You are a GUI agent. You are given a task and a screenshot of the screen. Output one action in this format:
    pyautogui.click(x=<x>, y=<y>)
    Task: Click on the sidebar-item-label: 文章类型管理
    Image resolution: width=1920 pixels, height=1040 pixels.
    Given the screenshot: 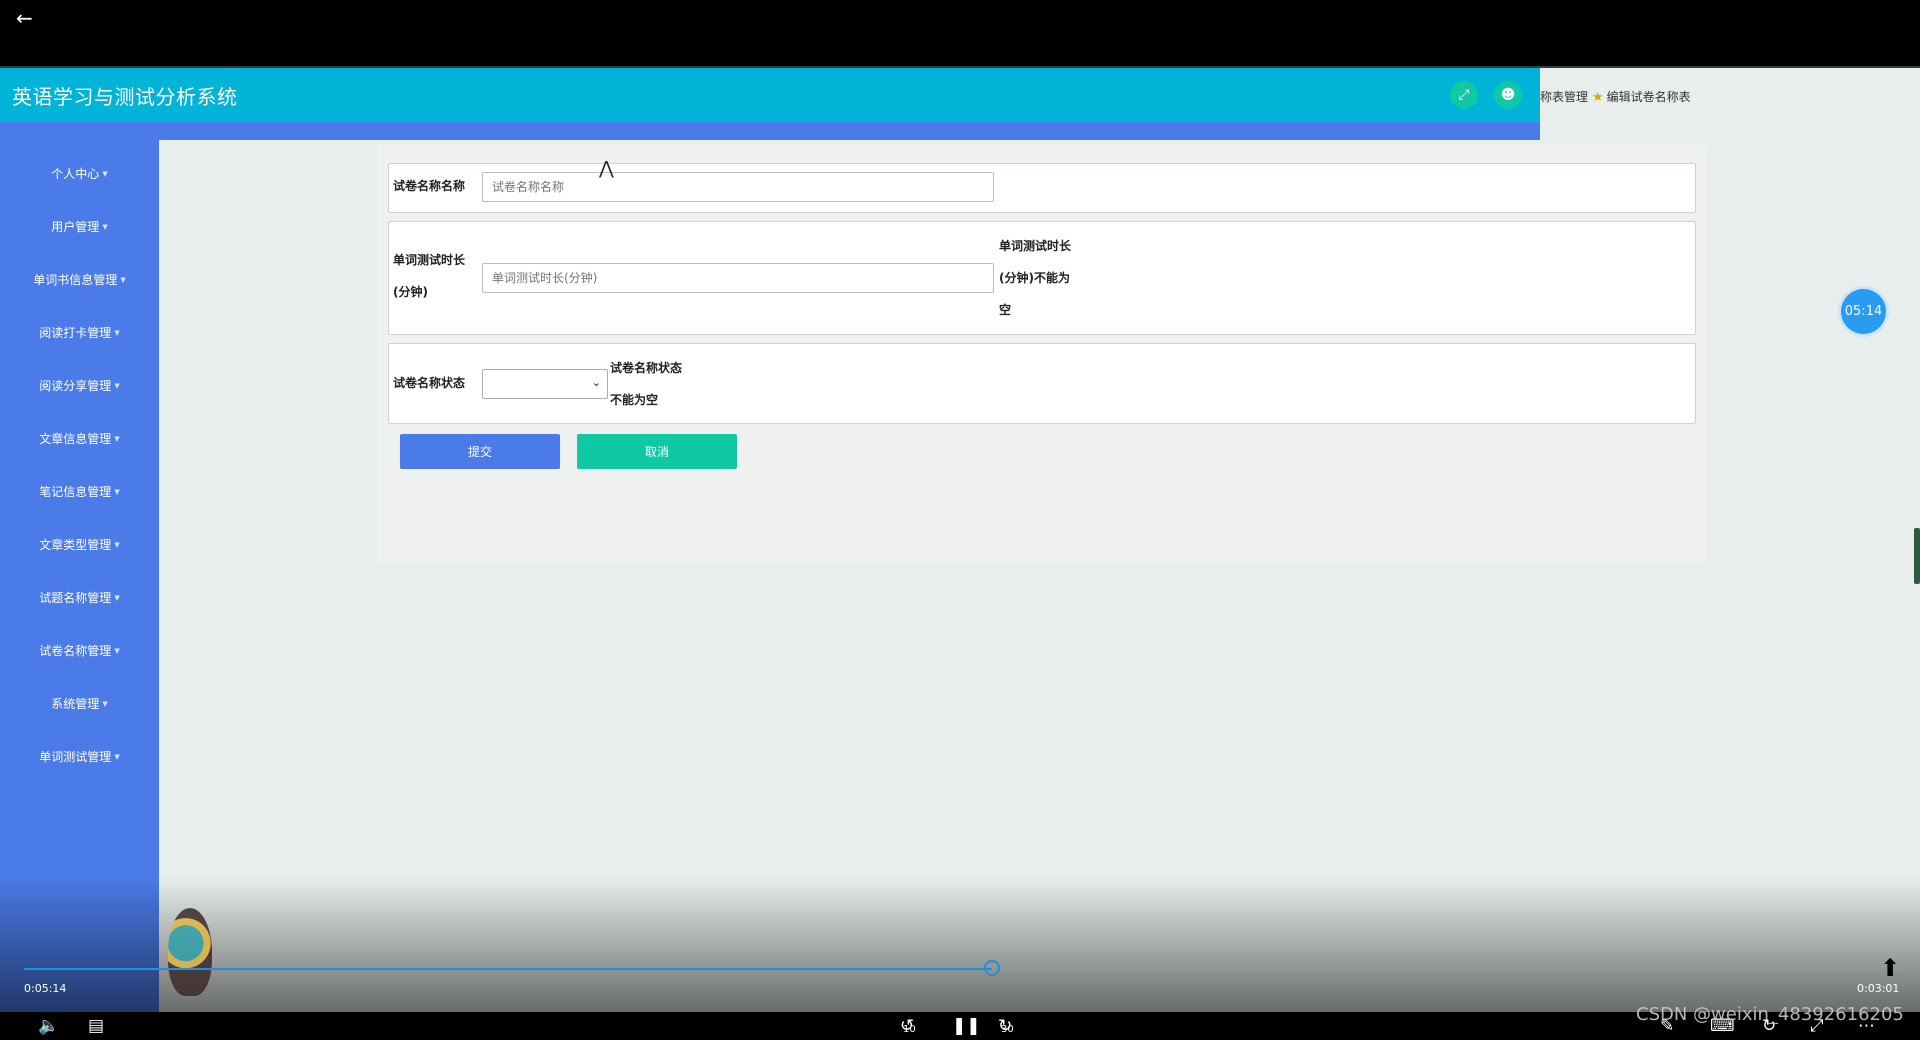 What is the action you would take?
    pyautogui.click(x=75, y=545)
    